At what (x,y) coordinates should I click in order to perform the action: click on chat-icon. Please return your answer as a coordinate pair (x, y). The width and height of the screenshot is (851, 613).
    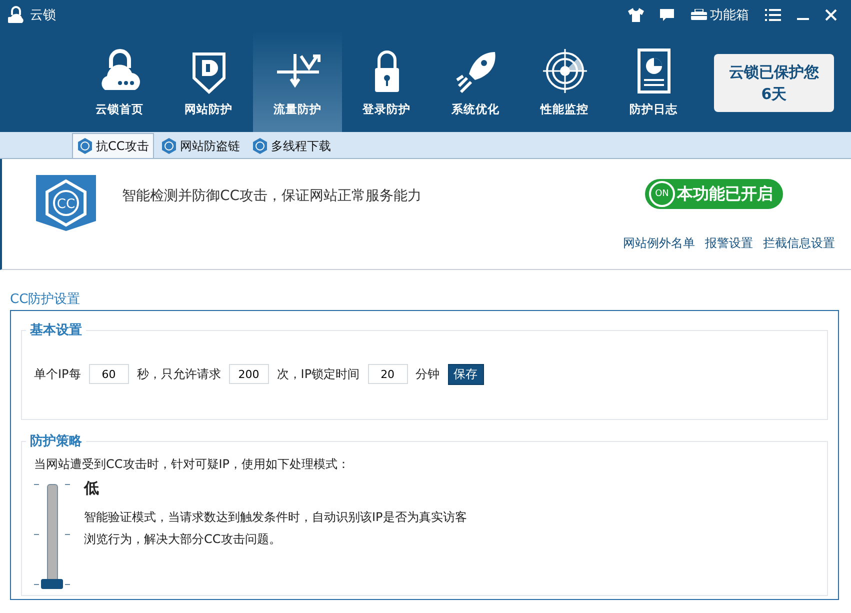
    Looking at the image, I should click on (667, 15).